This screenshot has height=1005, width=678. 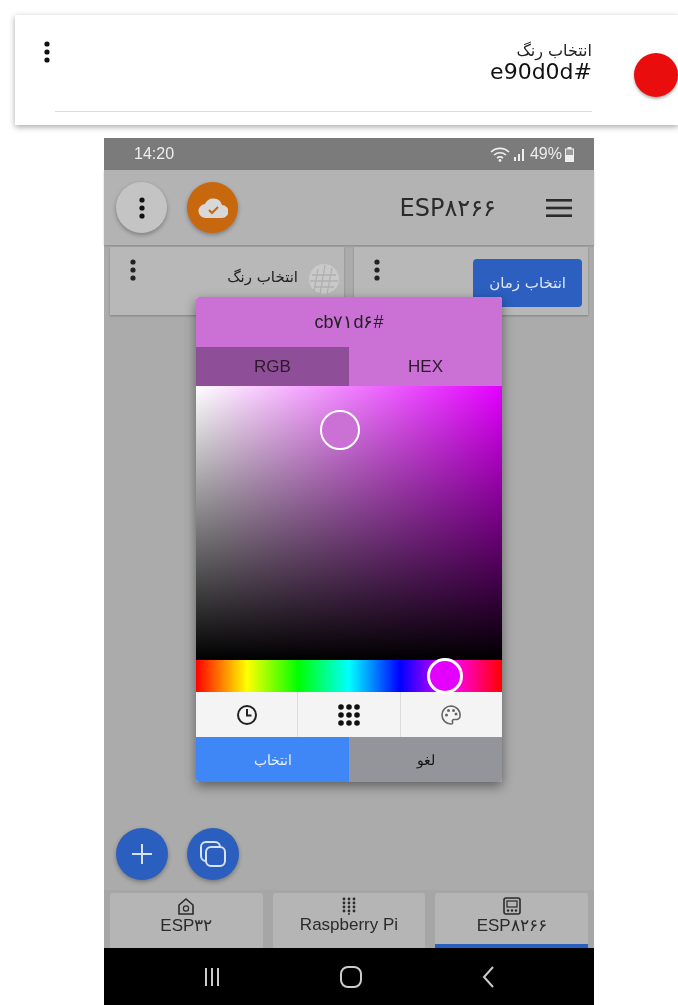 What do you see at coordinates (324, 279) in the screenshot?
I see `color-ball-icon` at bounding box center [324, 279].